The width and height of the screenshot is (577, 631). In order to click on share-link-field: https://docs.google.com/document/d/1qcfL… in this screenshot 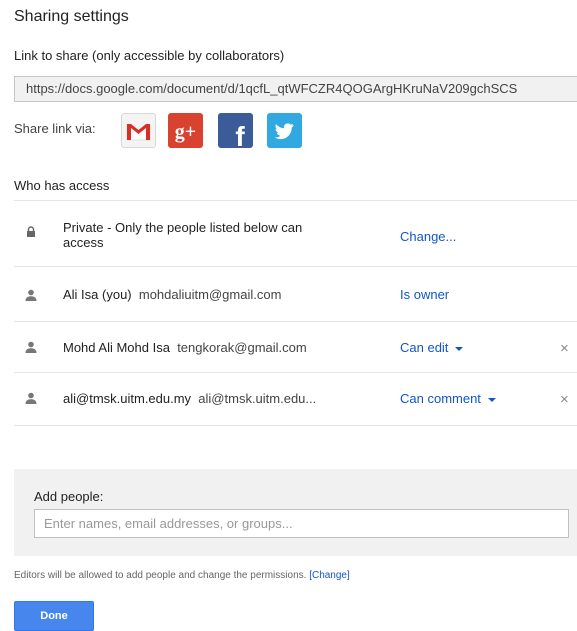, I will do `click(295, 89)`.